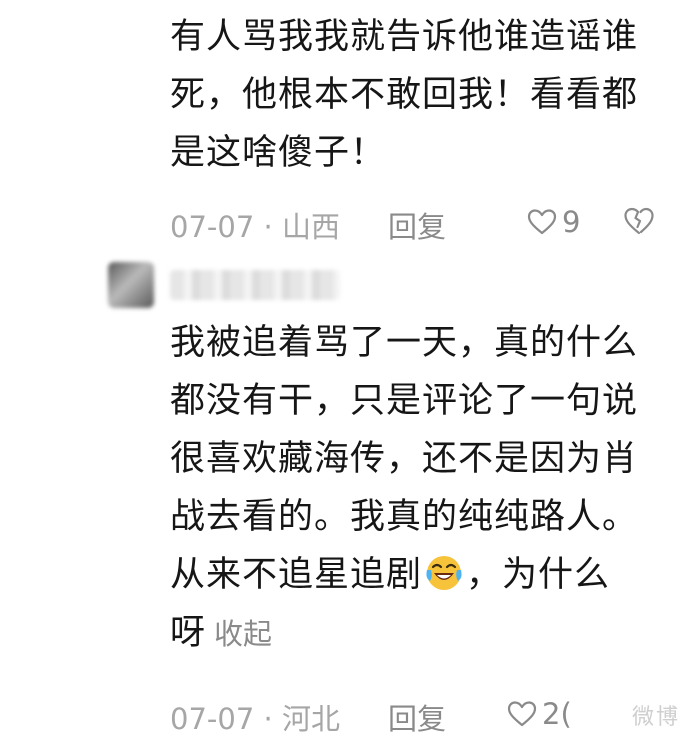  Describe the element at coordinates (310, 227) in the screenshot. I see `comment-1-location: 山西` at that location.